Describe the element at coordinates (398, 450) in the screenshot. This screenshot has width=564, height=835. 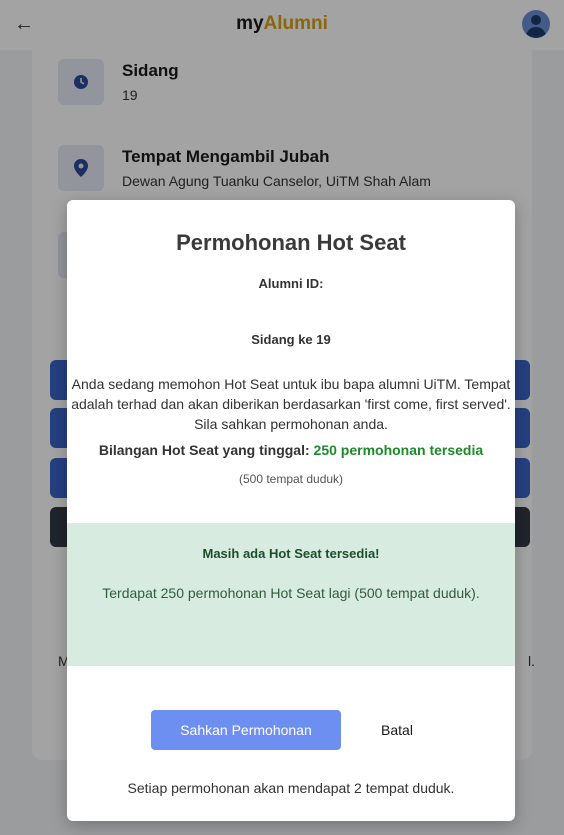
I see `remaining-value: 250 permohonan tersedia` at that location.